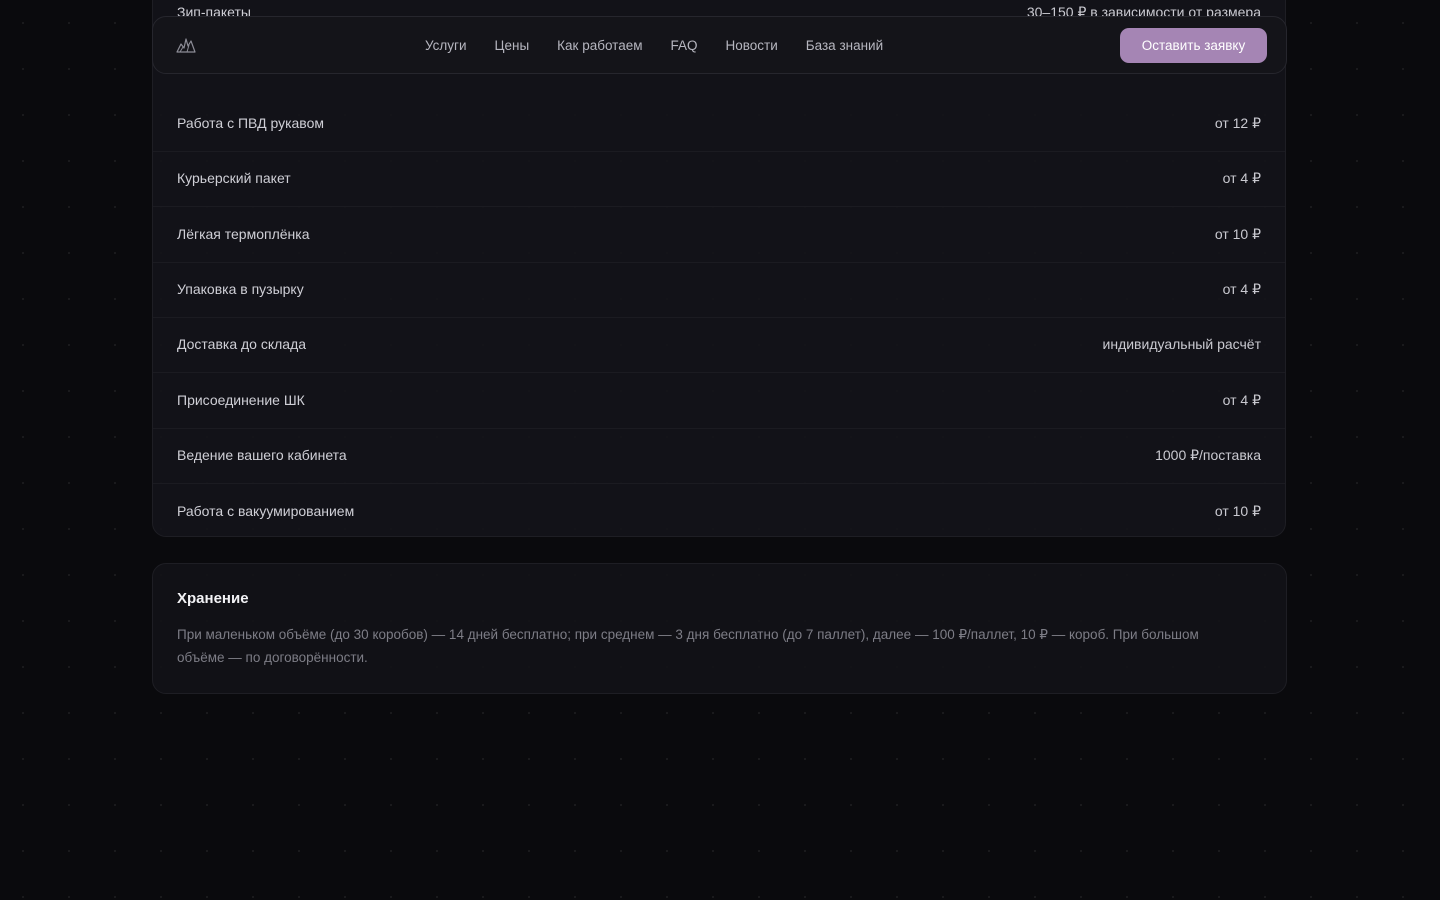 The width and height of the screenshot is (1440, 900). What do you see at coordinates (719, 455) in the screenshot?
I see `price-row: Ведение вашего кабинета 1000 ₽/поставка` at bounding box center [719, 455].